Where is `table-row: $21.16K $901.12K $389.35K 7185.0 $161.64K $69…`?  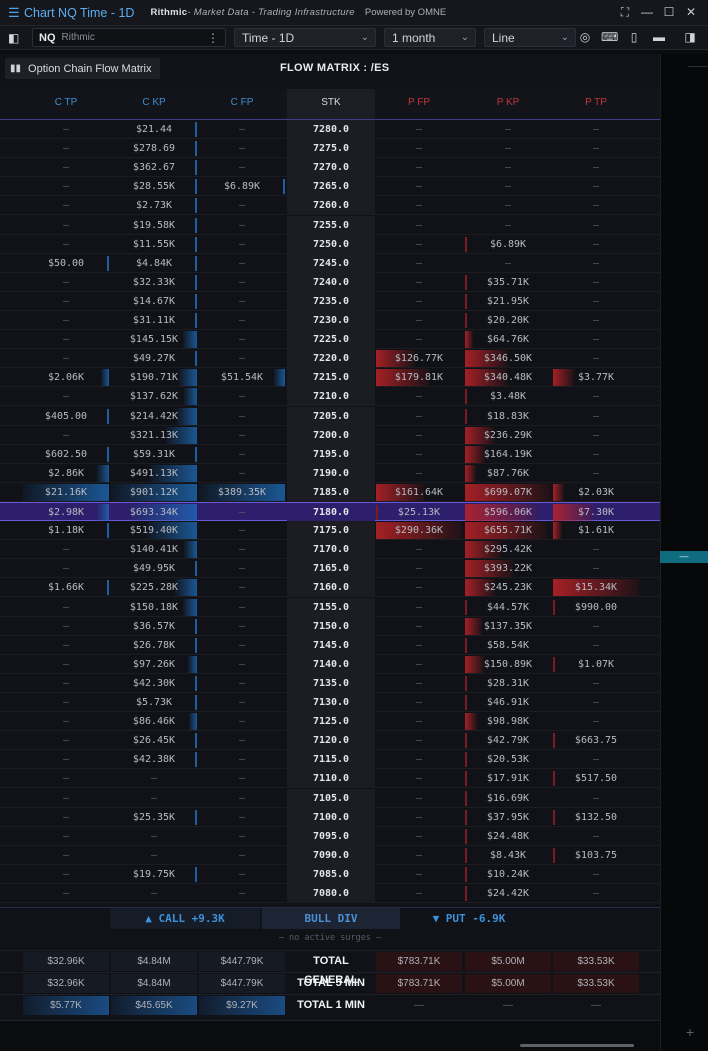 table-row: $21.16K $901.12K $389.35K 7185.0 $161.64K $69… is located at coordinates (330, 492).